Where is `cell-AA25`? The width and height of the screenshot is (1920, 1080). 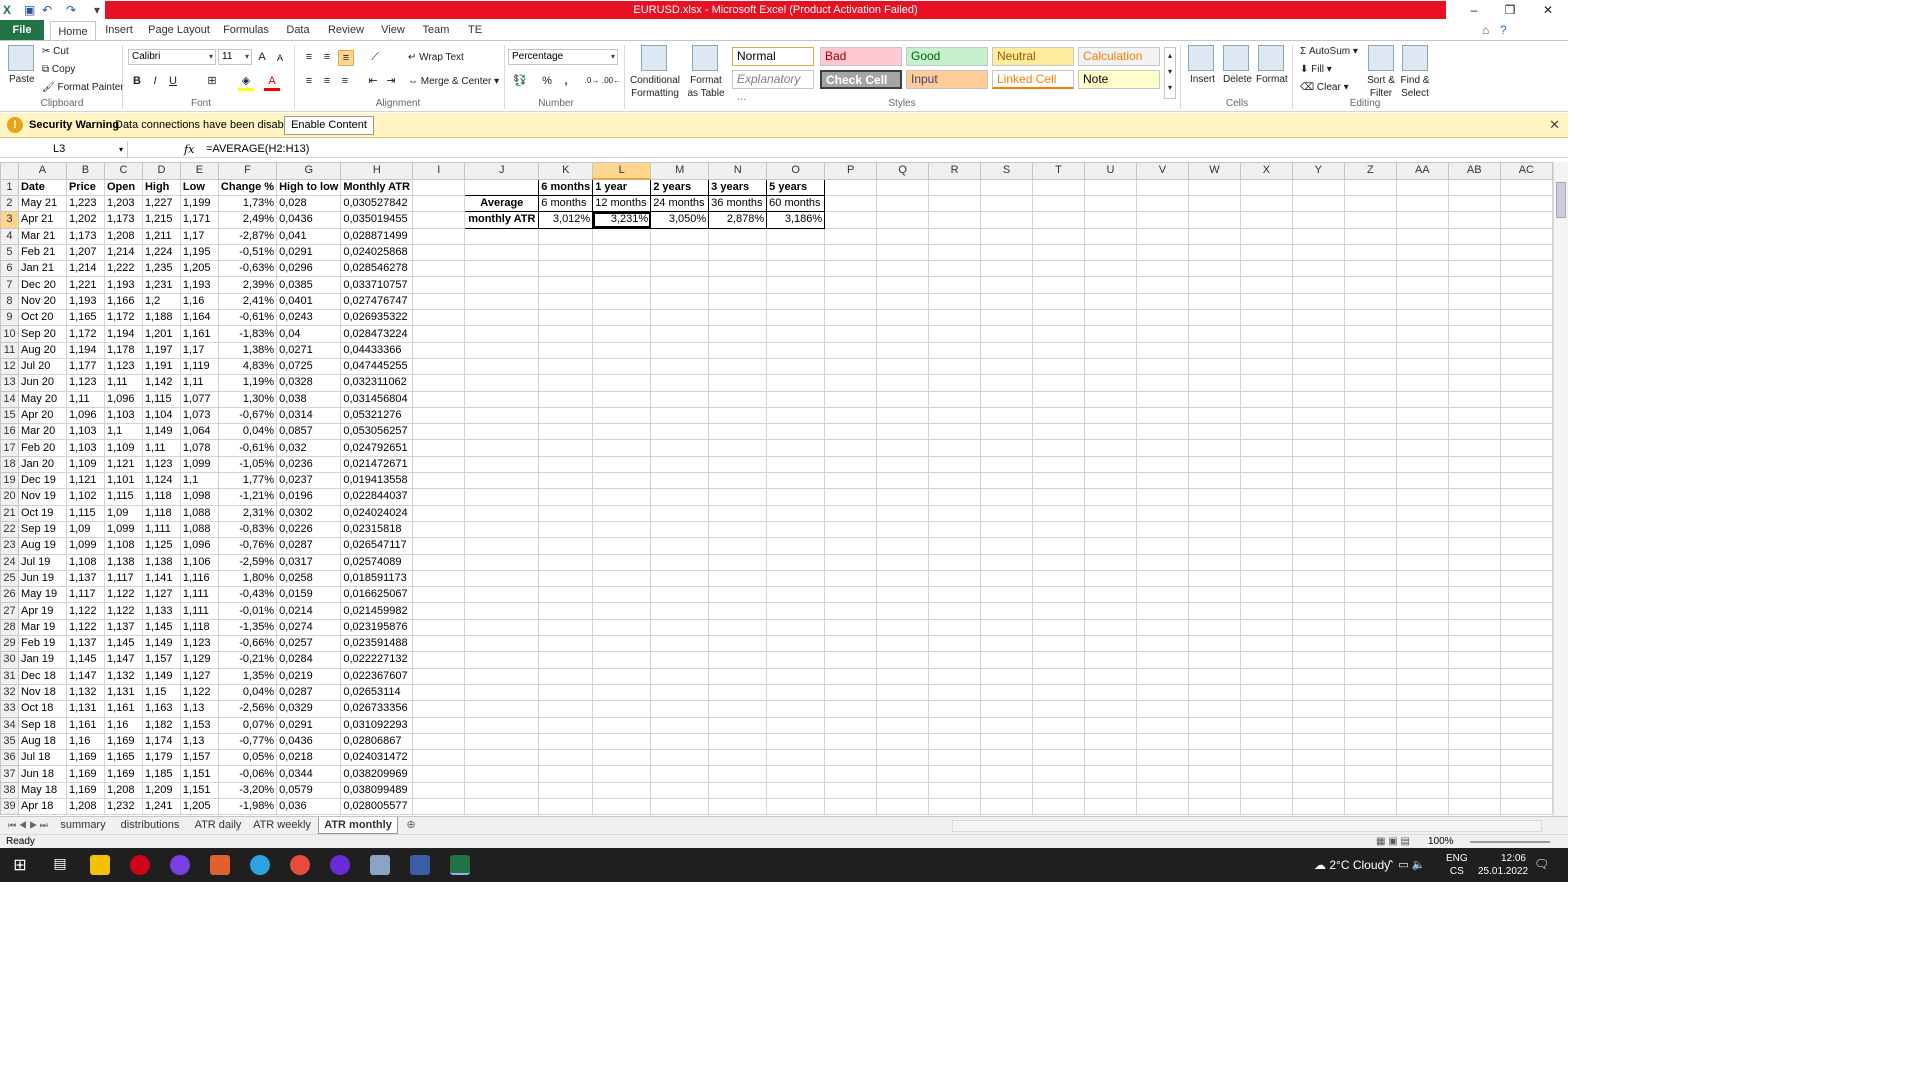 cell-AA25 is located at coordinates (1422, 578).